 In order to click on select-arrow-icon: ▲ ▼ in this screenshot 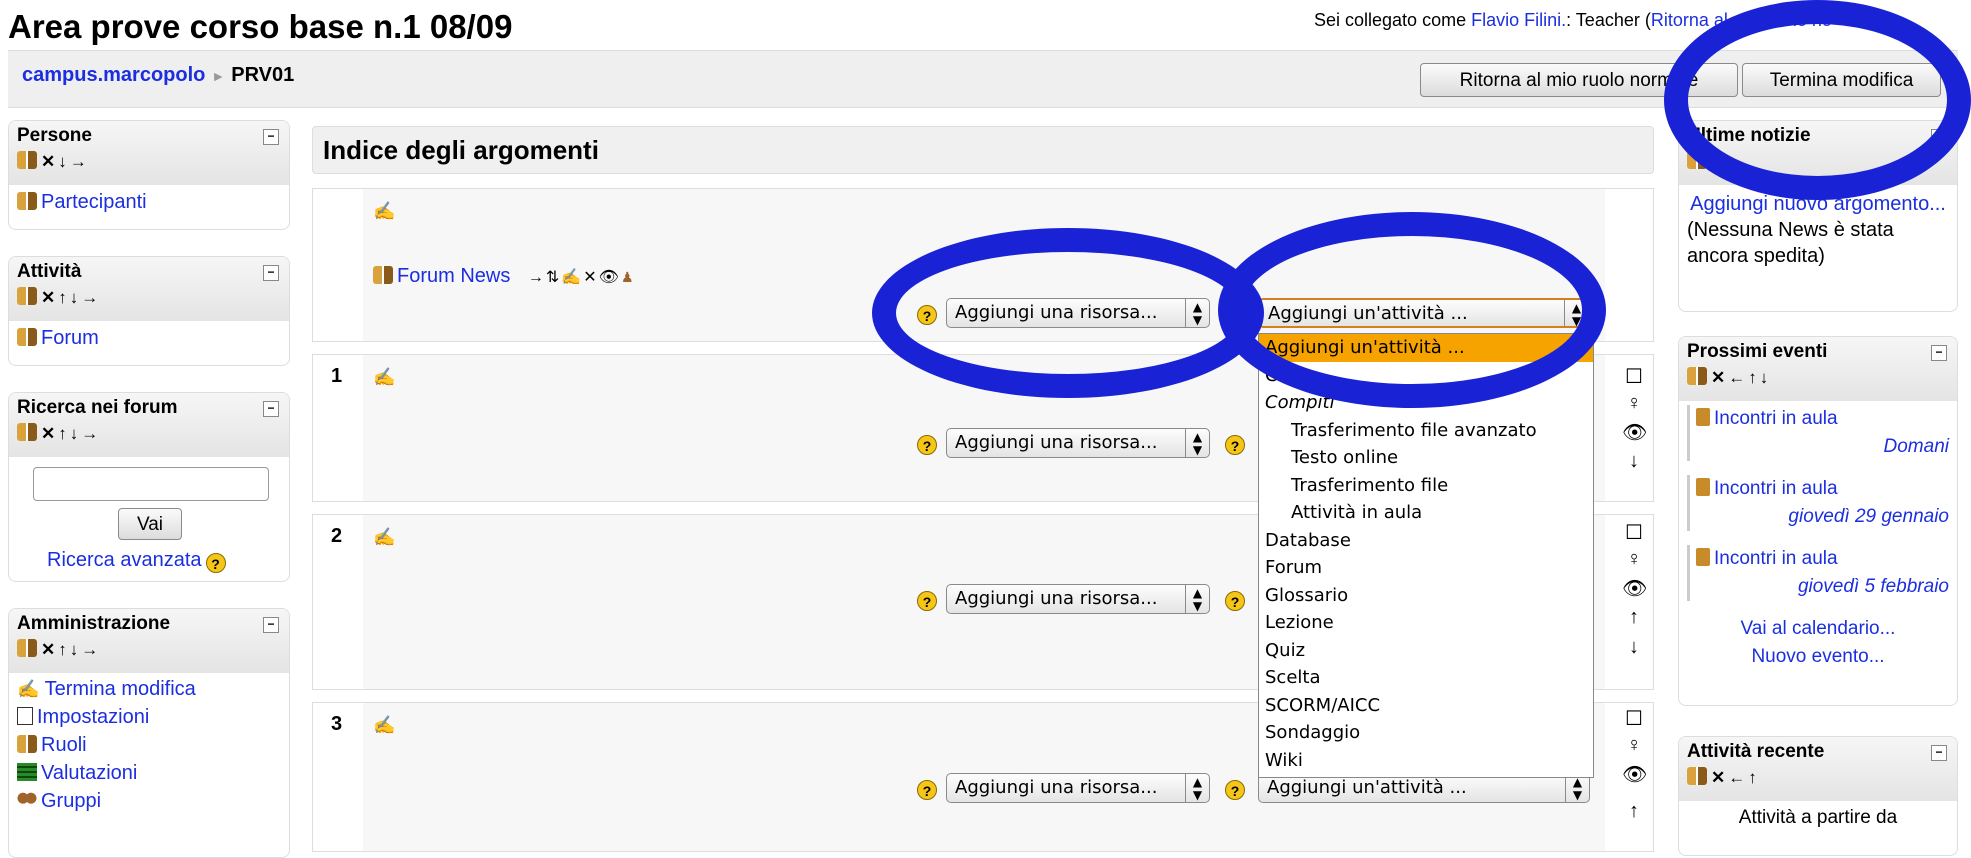, I will do `click(1197, 788)`.